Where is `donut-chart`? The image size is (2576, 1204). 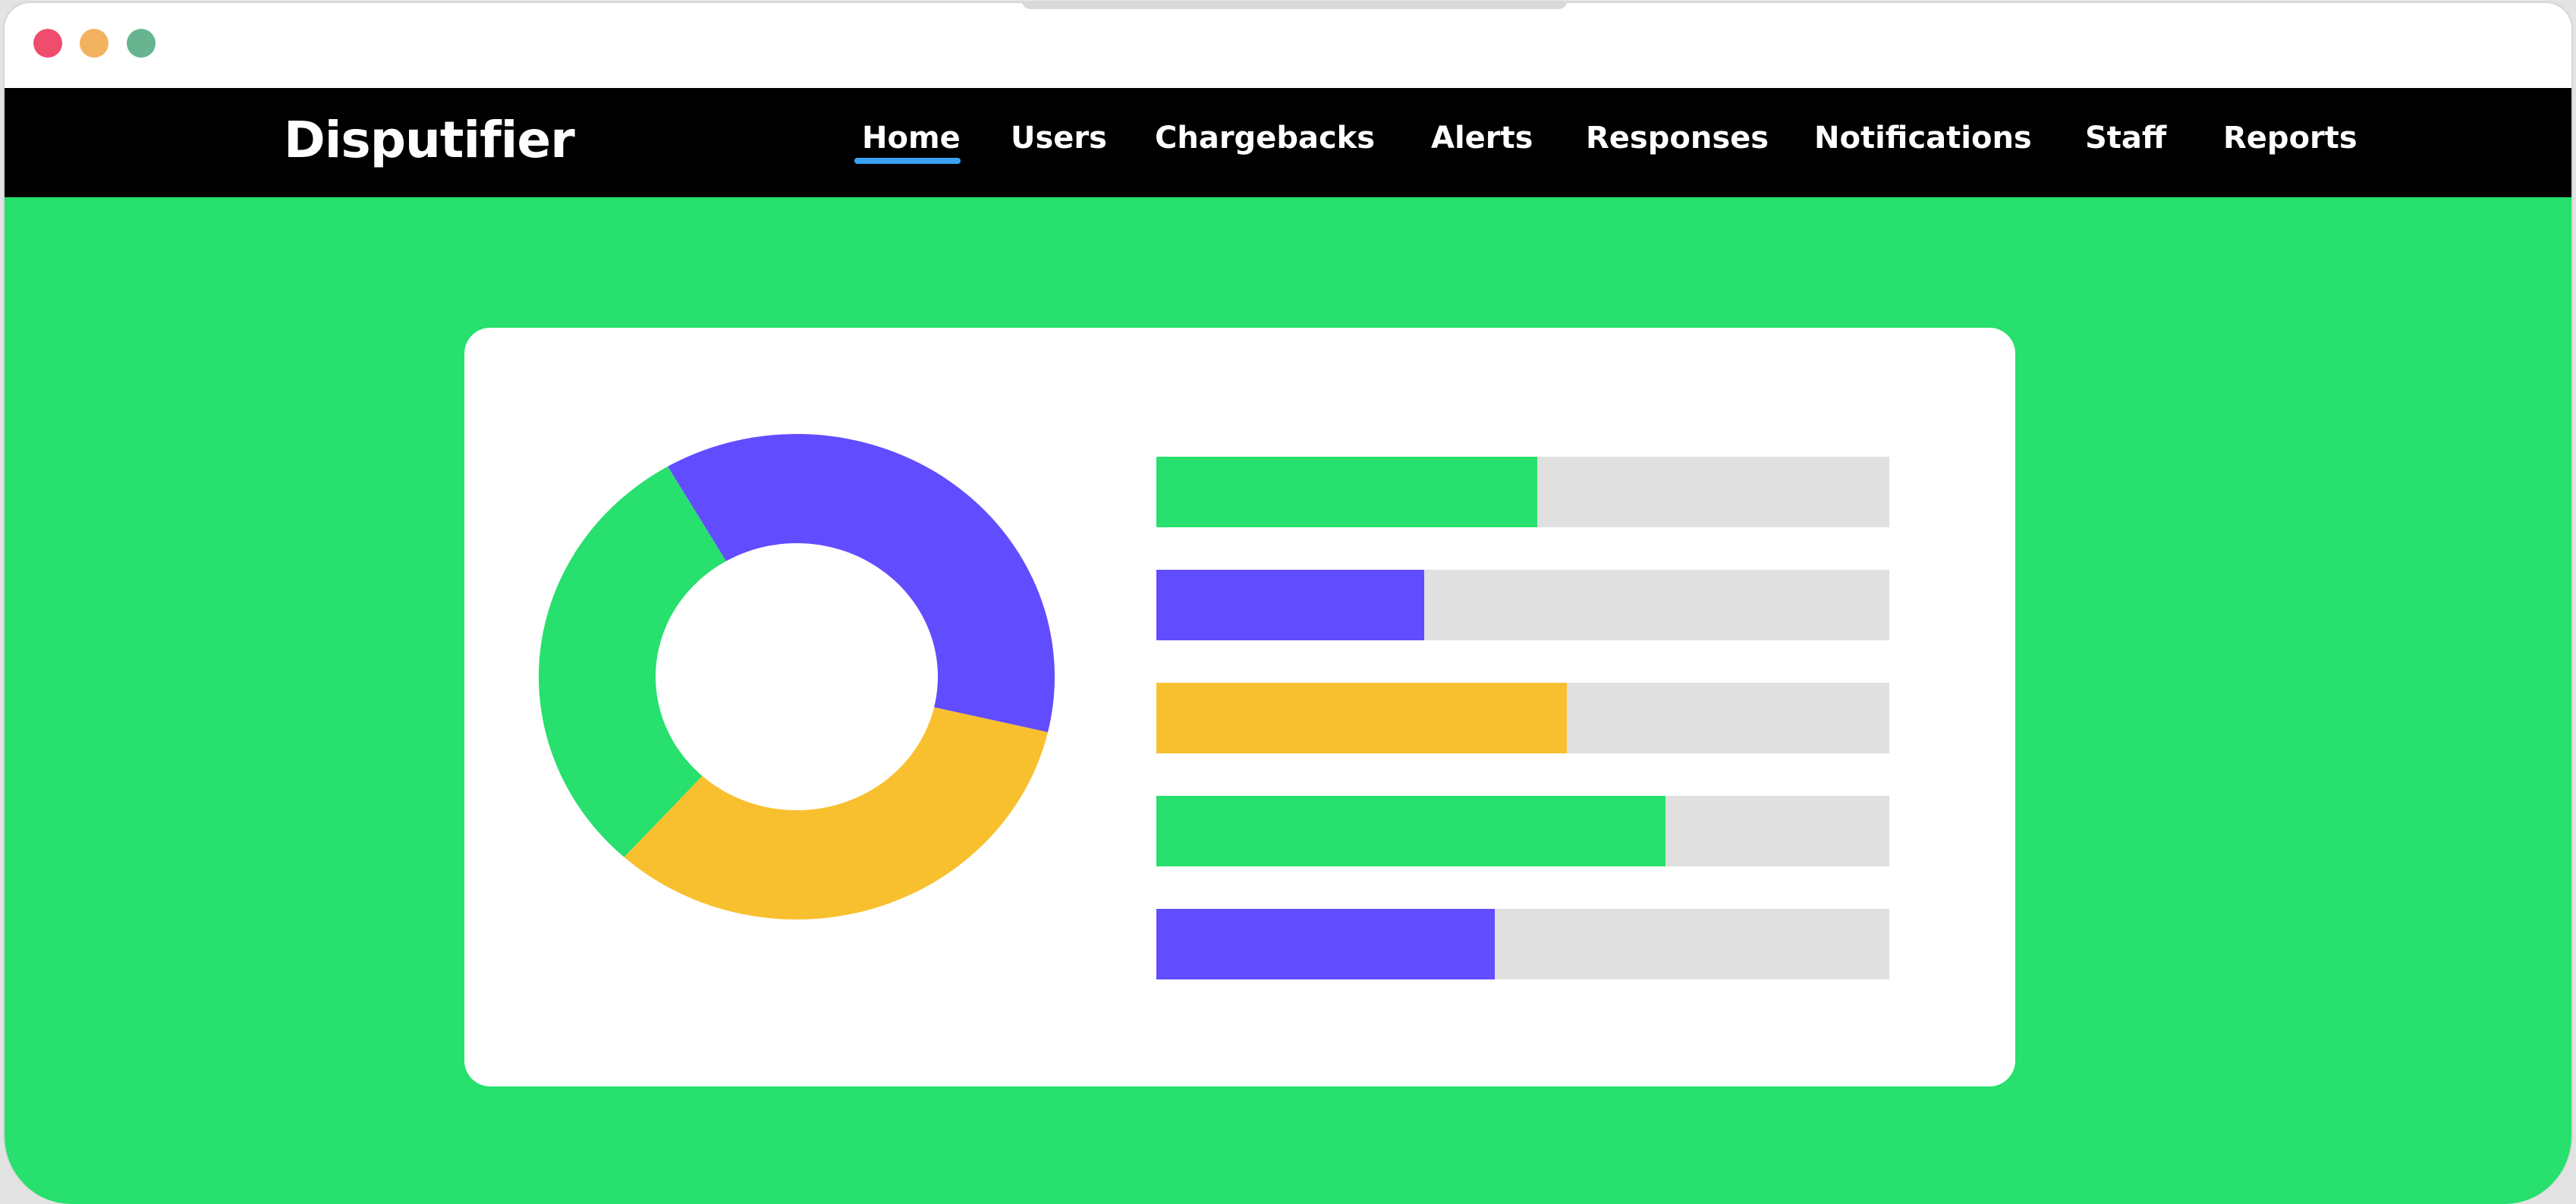
donut-chart is located at coordinates (797, 677).